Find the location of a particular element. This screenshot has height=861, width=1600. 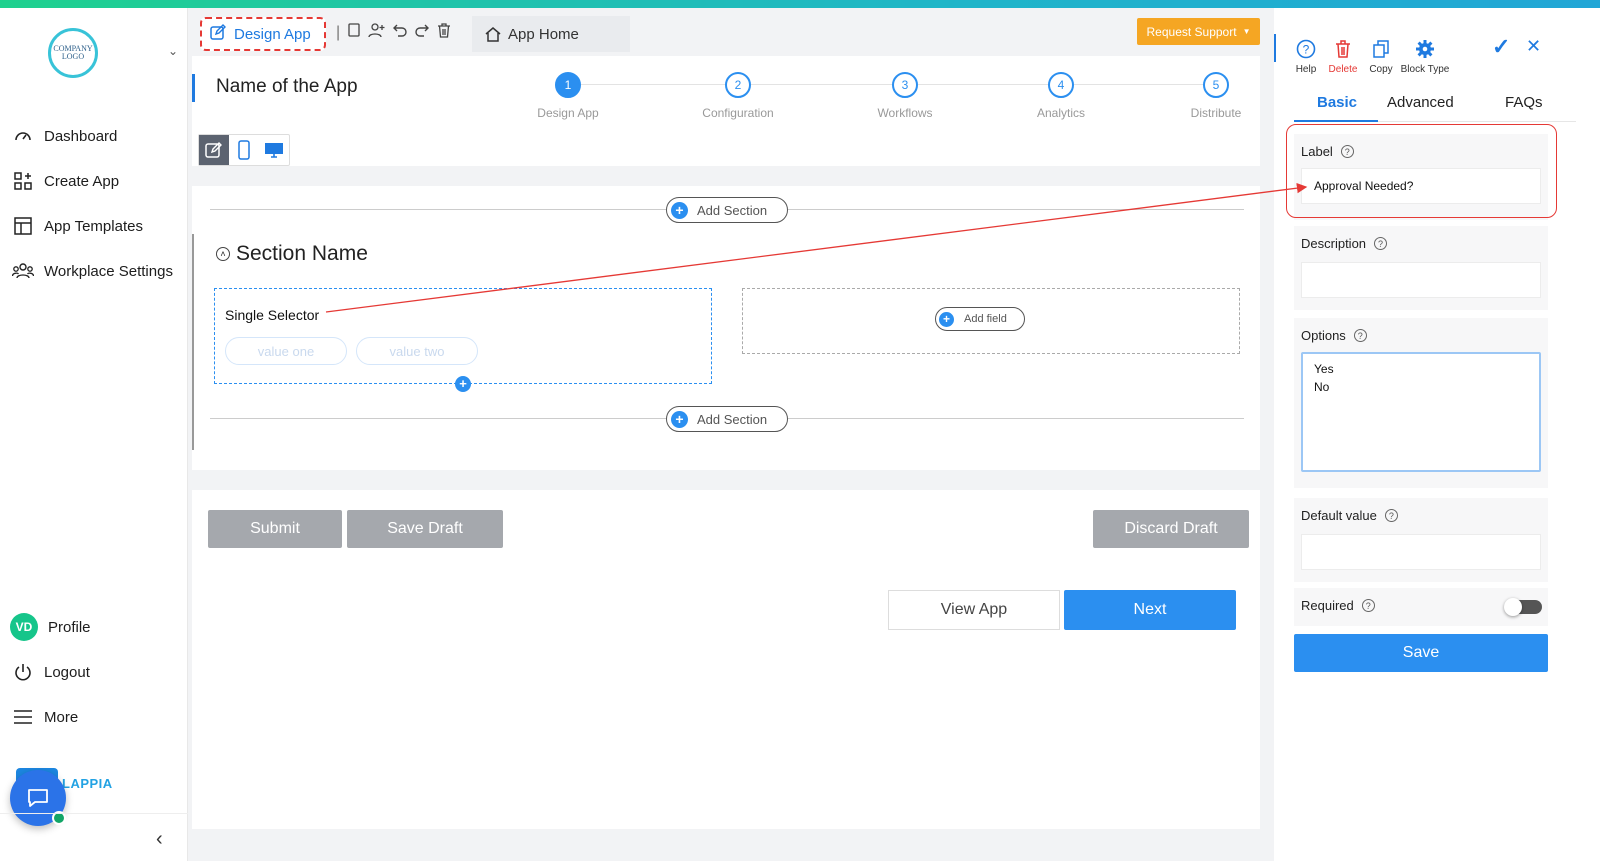

confirm-check-icon: ✓ is located at coordinates (1501, 47).